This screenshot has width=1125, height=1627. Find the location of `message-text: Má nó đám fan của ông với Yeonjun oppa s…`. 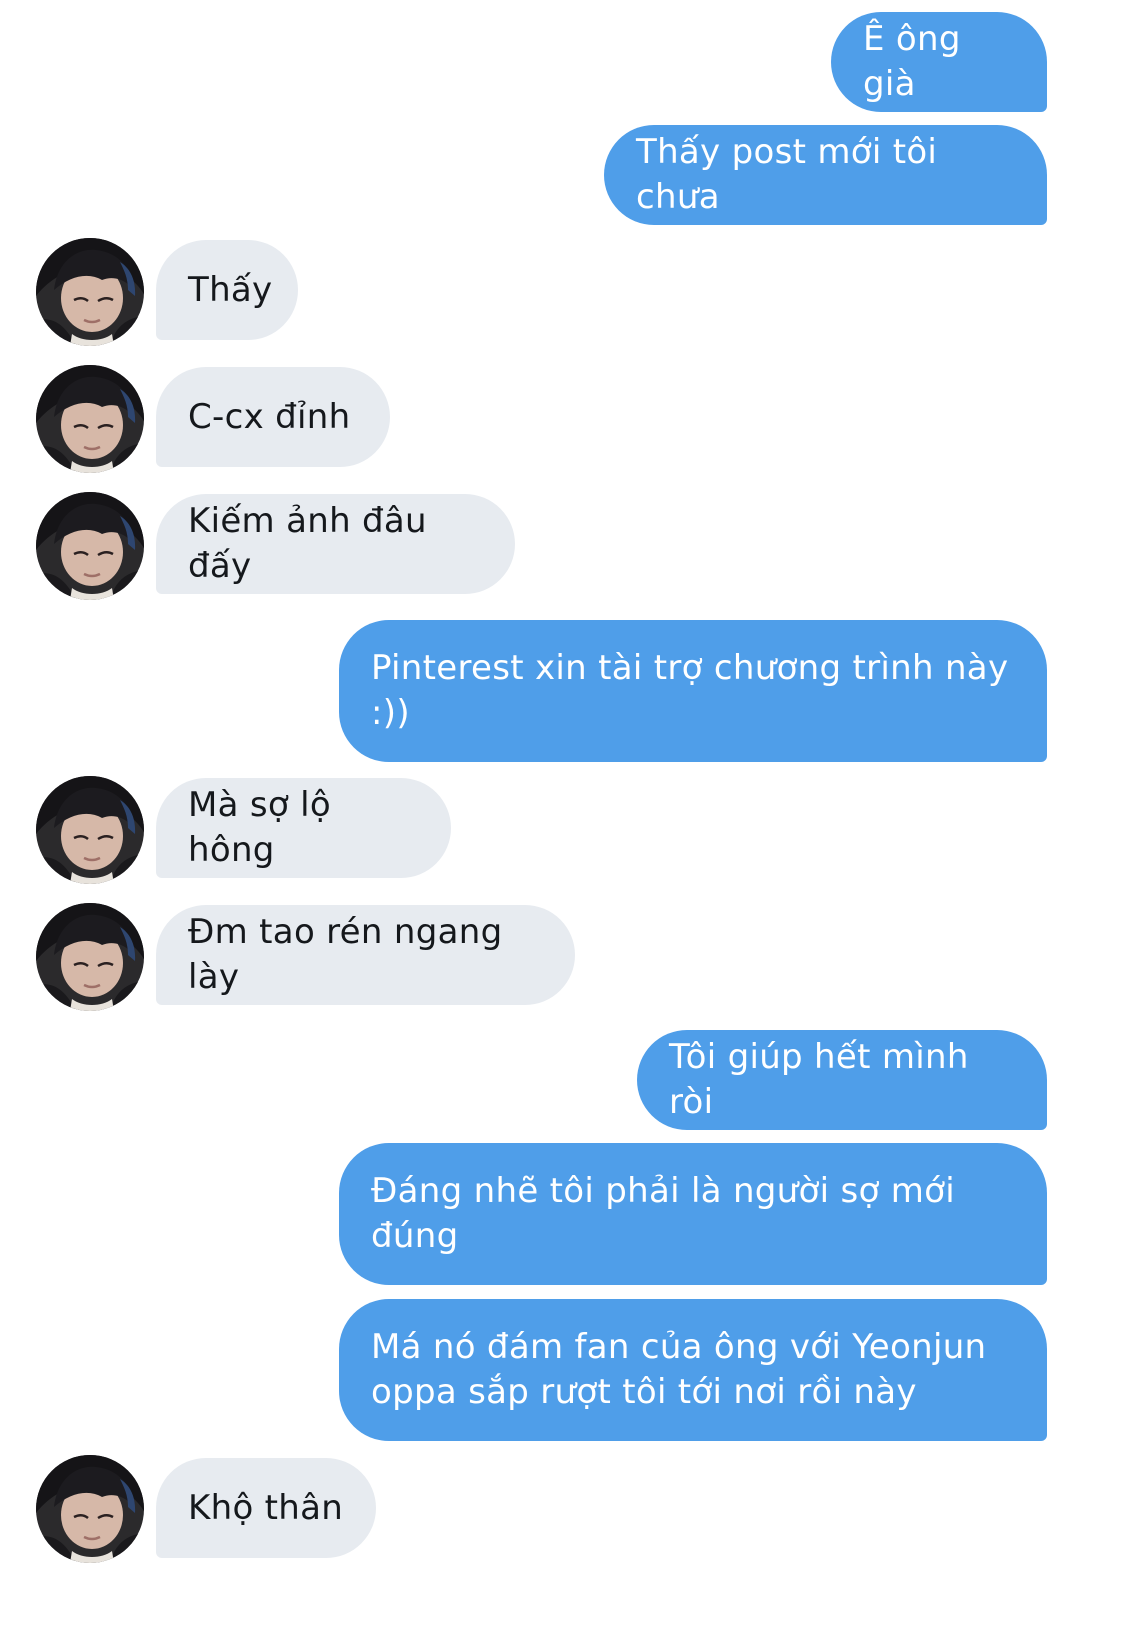

message-text: Má nó đám fan của ông với Yeonjun oppa s… is located at coordinates (679, 1369).